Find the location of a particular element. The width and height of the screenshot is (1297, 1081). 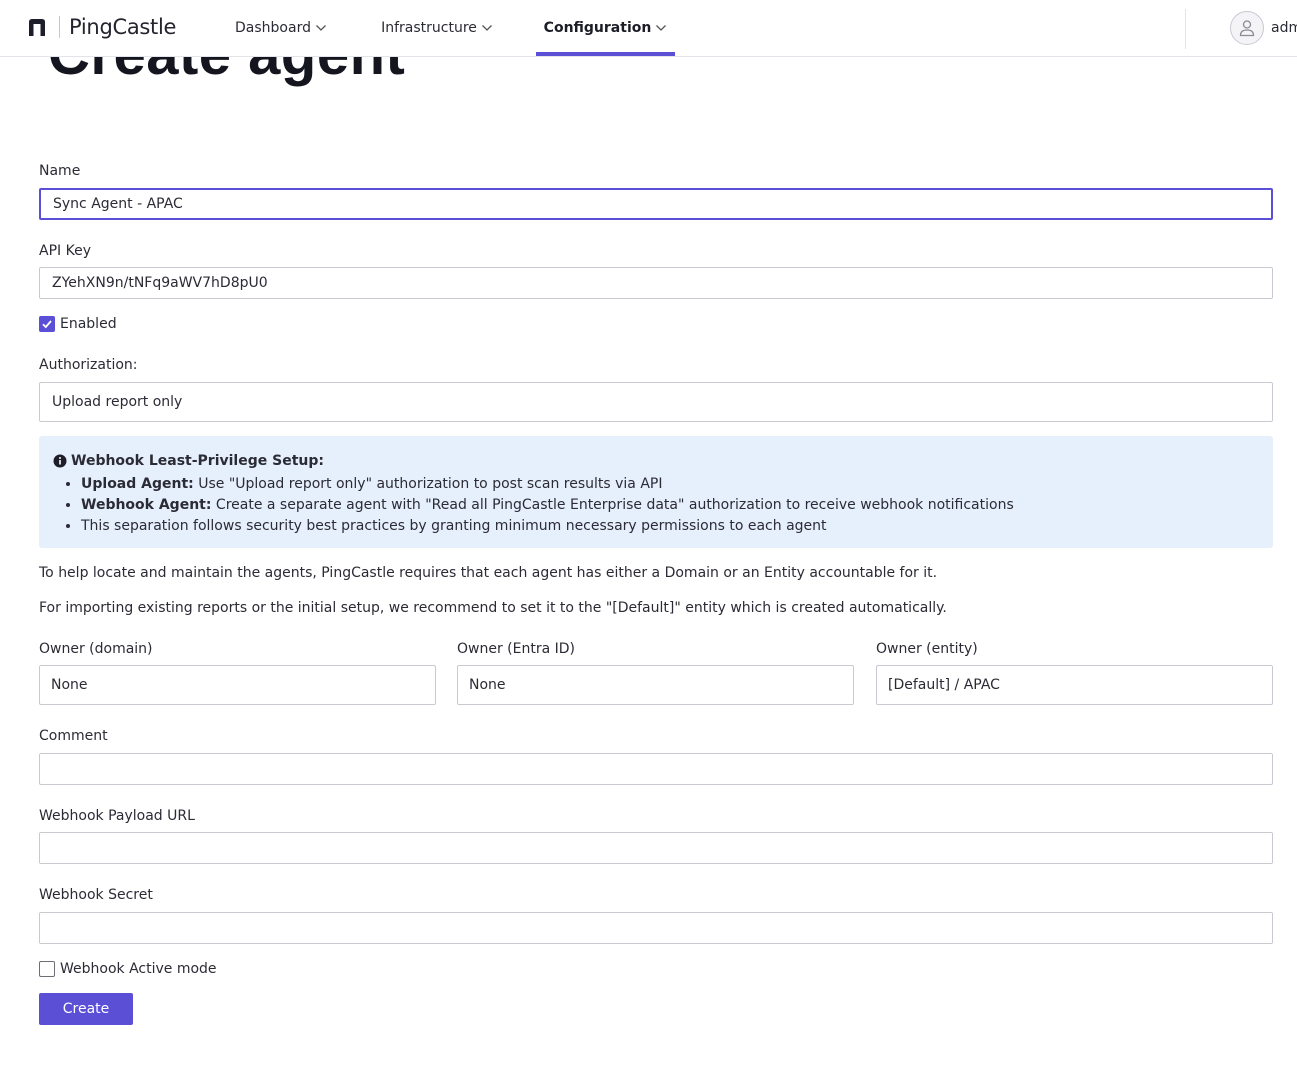

enabled-checkbox-row: Enabled is located at coordinates (78, 324).